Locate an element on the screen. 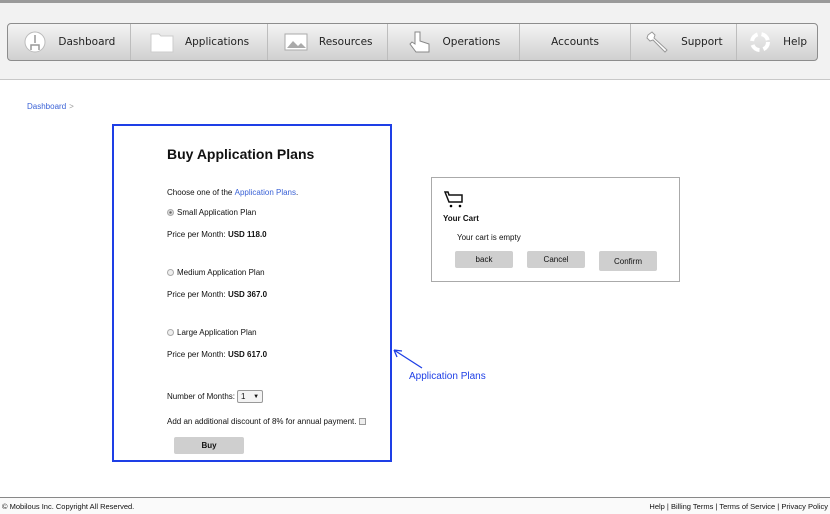  nav-operations: Operations is located at coordinates (454, 42).